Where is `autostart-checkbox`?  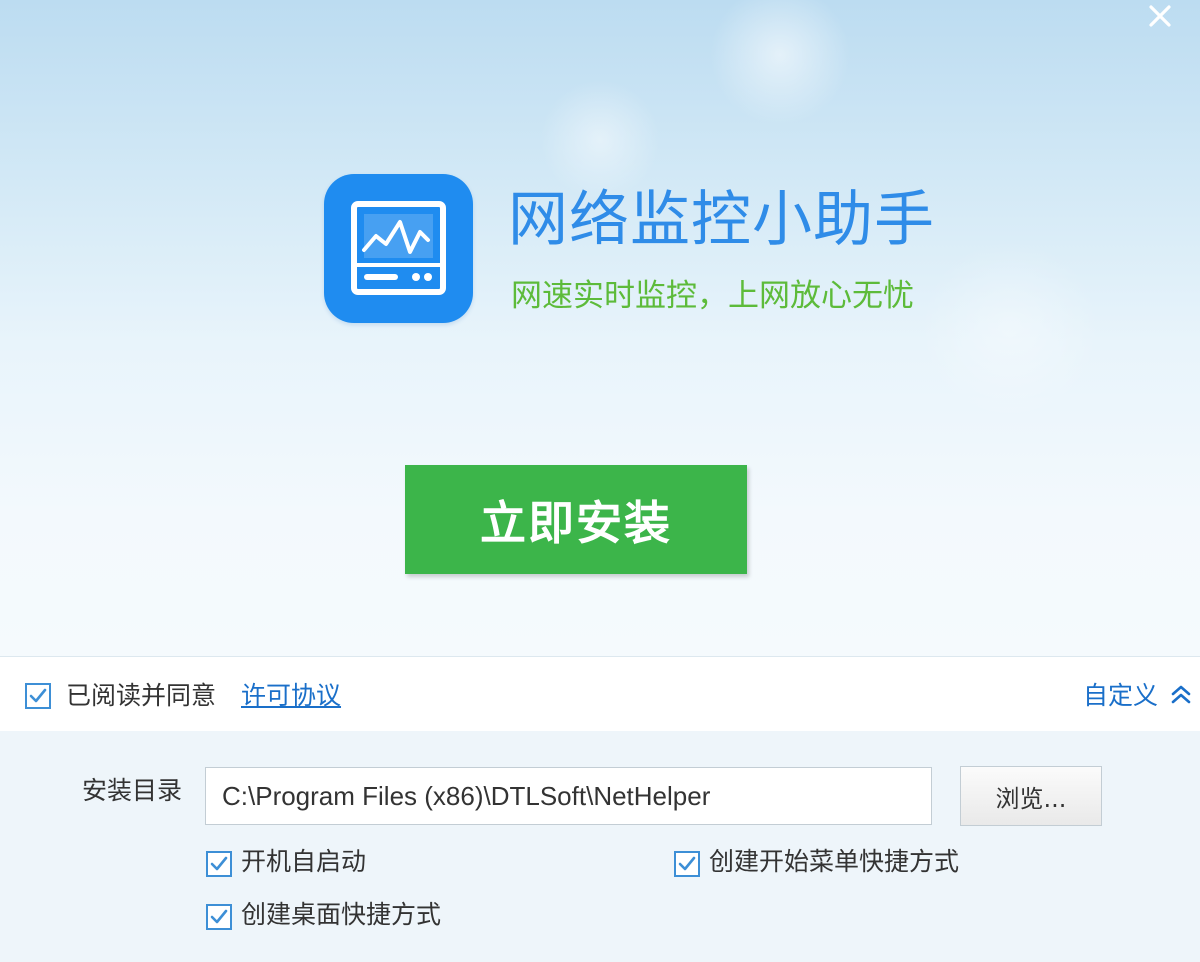
autostart-checkbox is located at coordinates (219, 864).